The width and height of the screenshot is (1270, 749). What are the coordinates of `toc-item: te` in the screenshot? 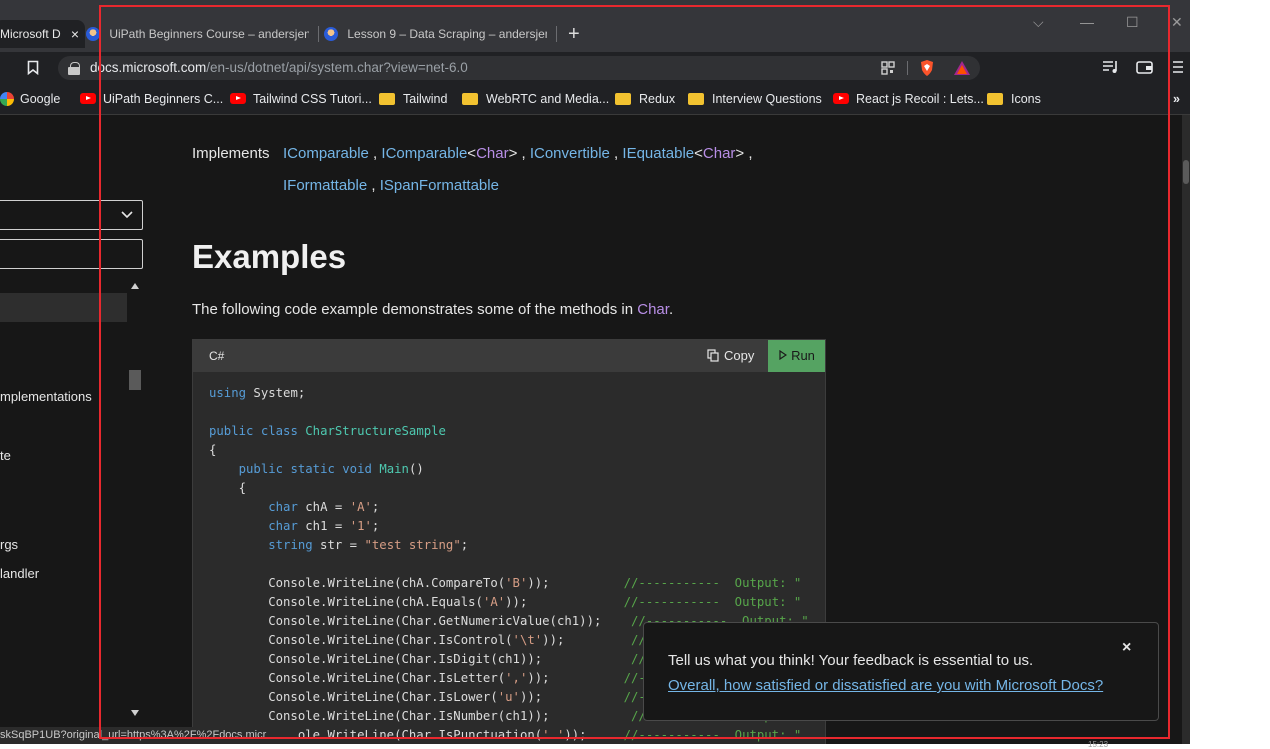 It's located at (5, 455).